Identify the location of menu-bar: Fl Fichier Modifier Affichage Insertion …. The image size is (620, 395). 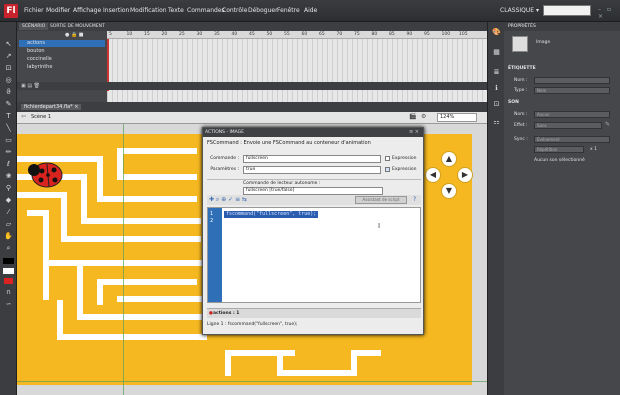
(310, 11).